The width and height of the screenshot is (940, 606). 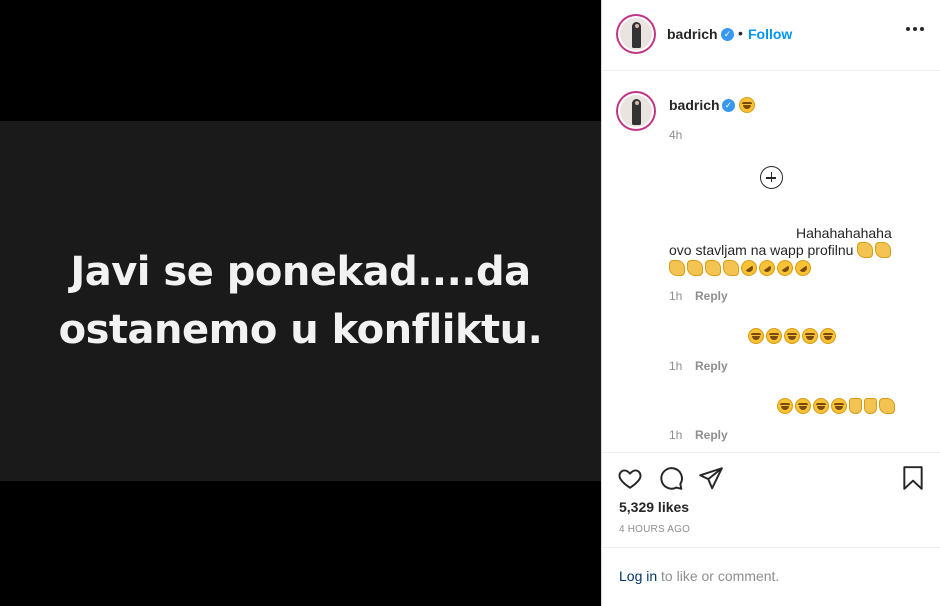 I want to click on author-username: badrich, so click(x=692, y=34).